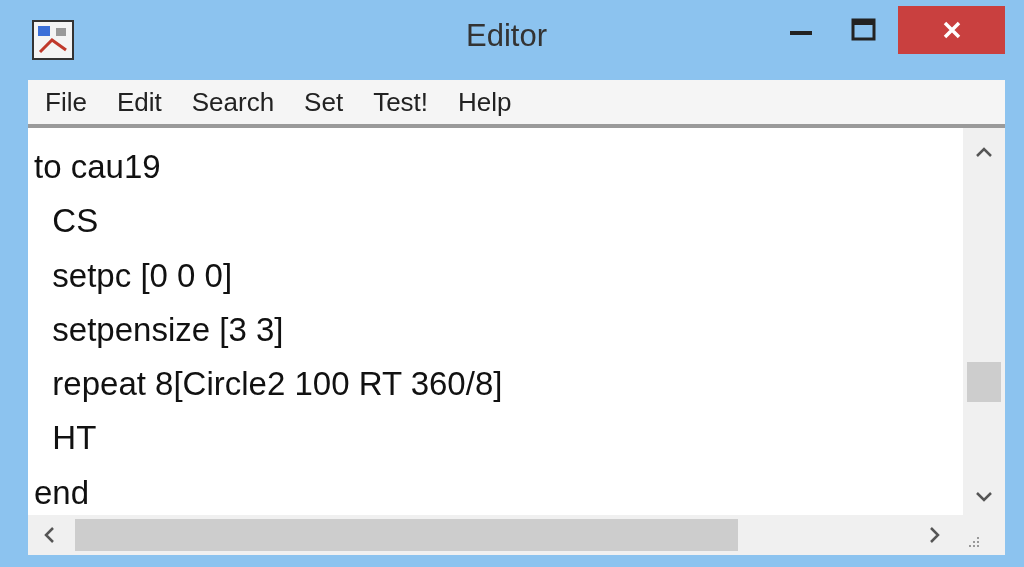 Image resolution: width=1024 pixels, height=567 pixels. What do you see at coordinates (66, 102) in the screenshot?
I see `menu-item: File` at bounding box center [66, 102].